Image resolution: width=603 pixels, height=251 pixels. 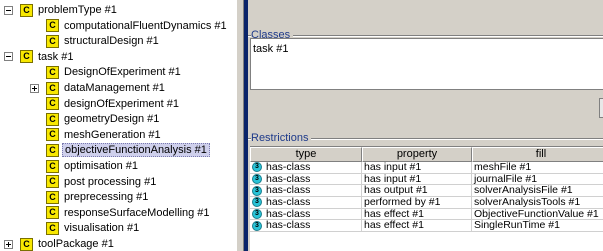 I want to click on tree-node: CresponseSurfaceModelling #1, so click(x=129, y=213).